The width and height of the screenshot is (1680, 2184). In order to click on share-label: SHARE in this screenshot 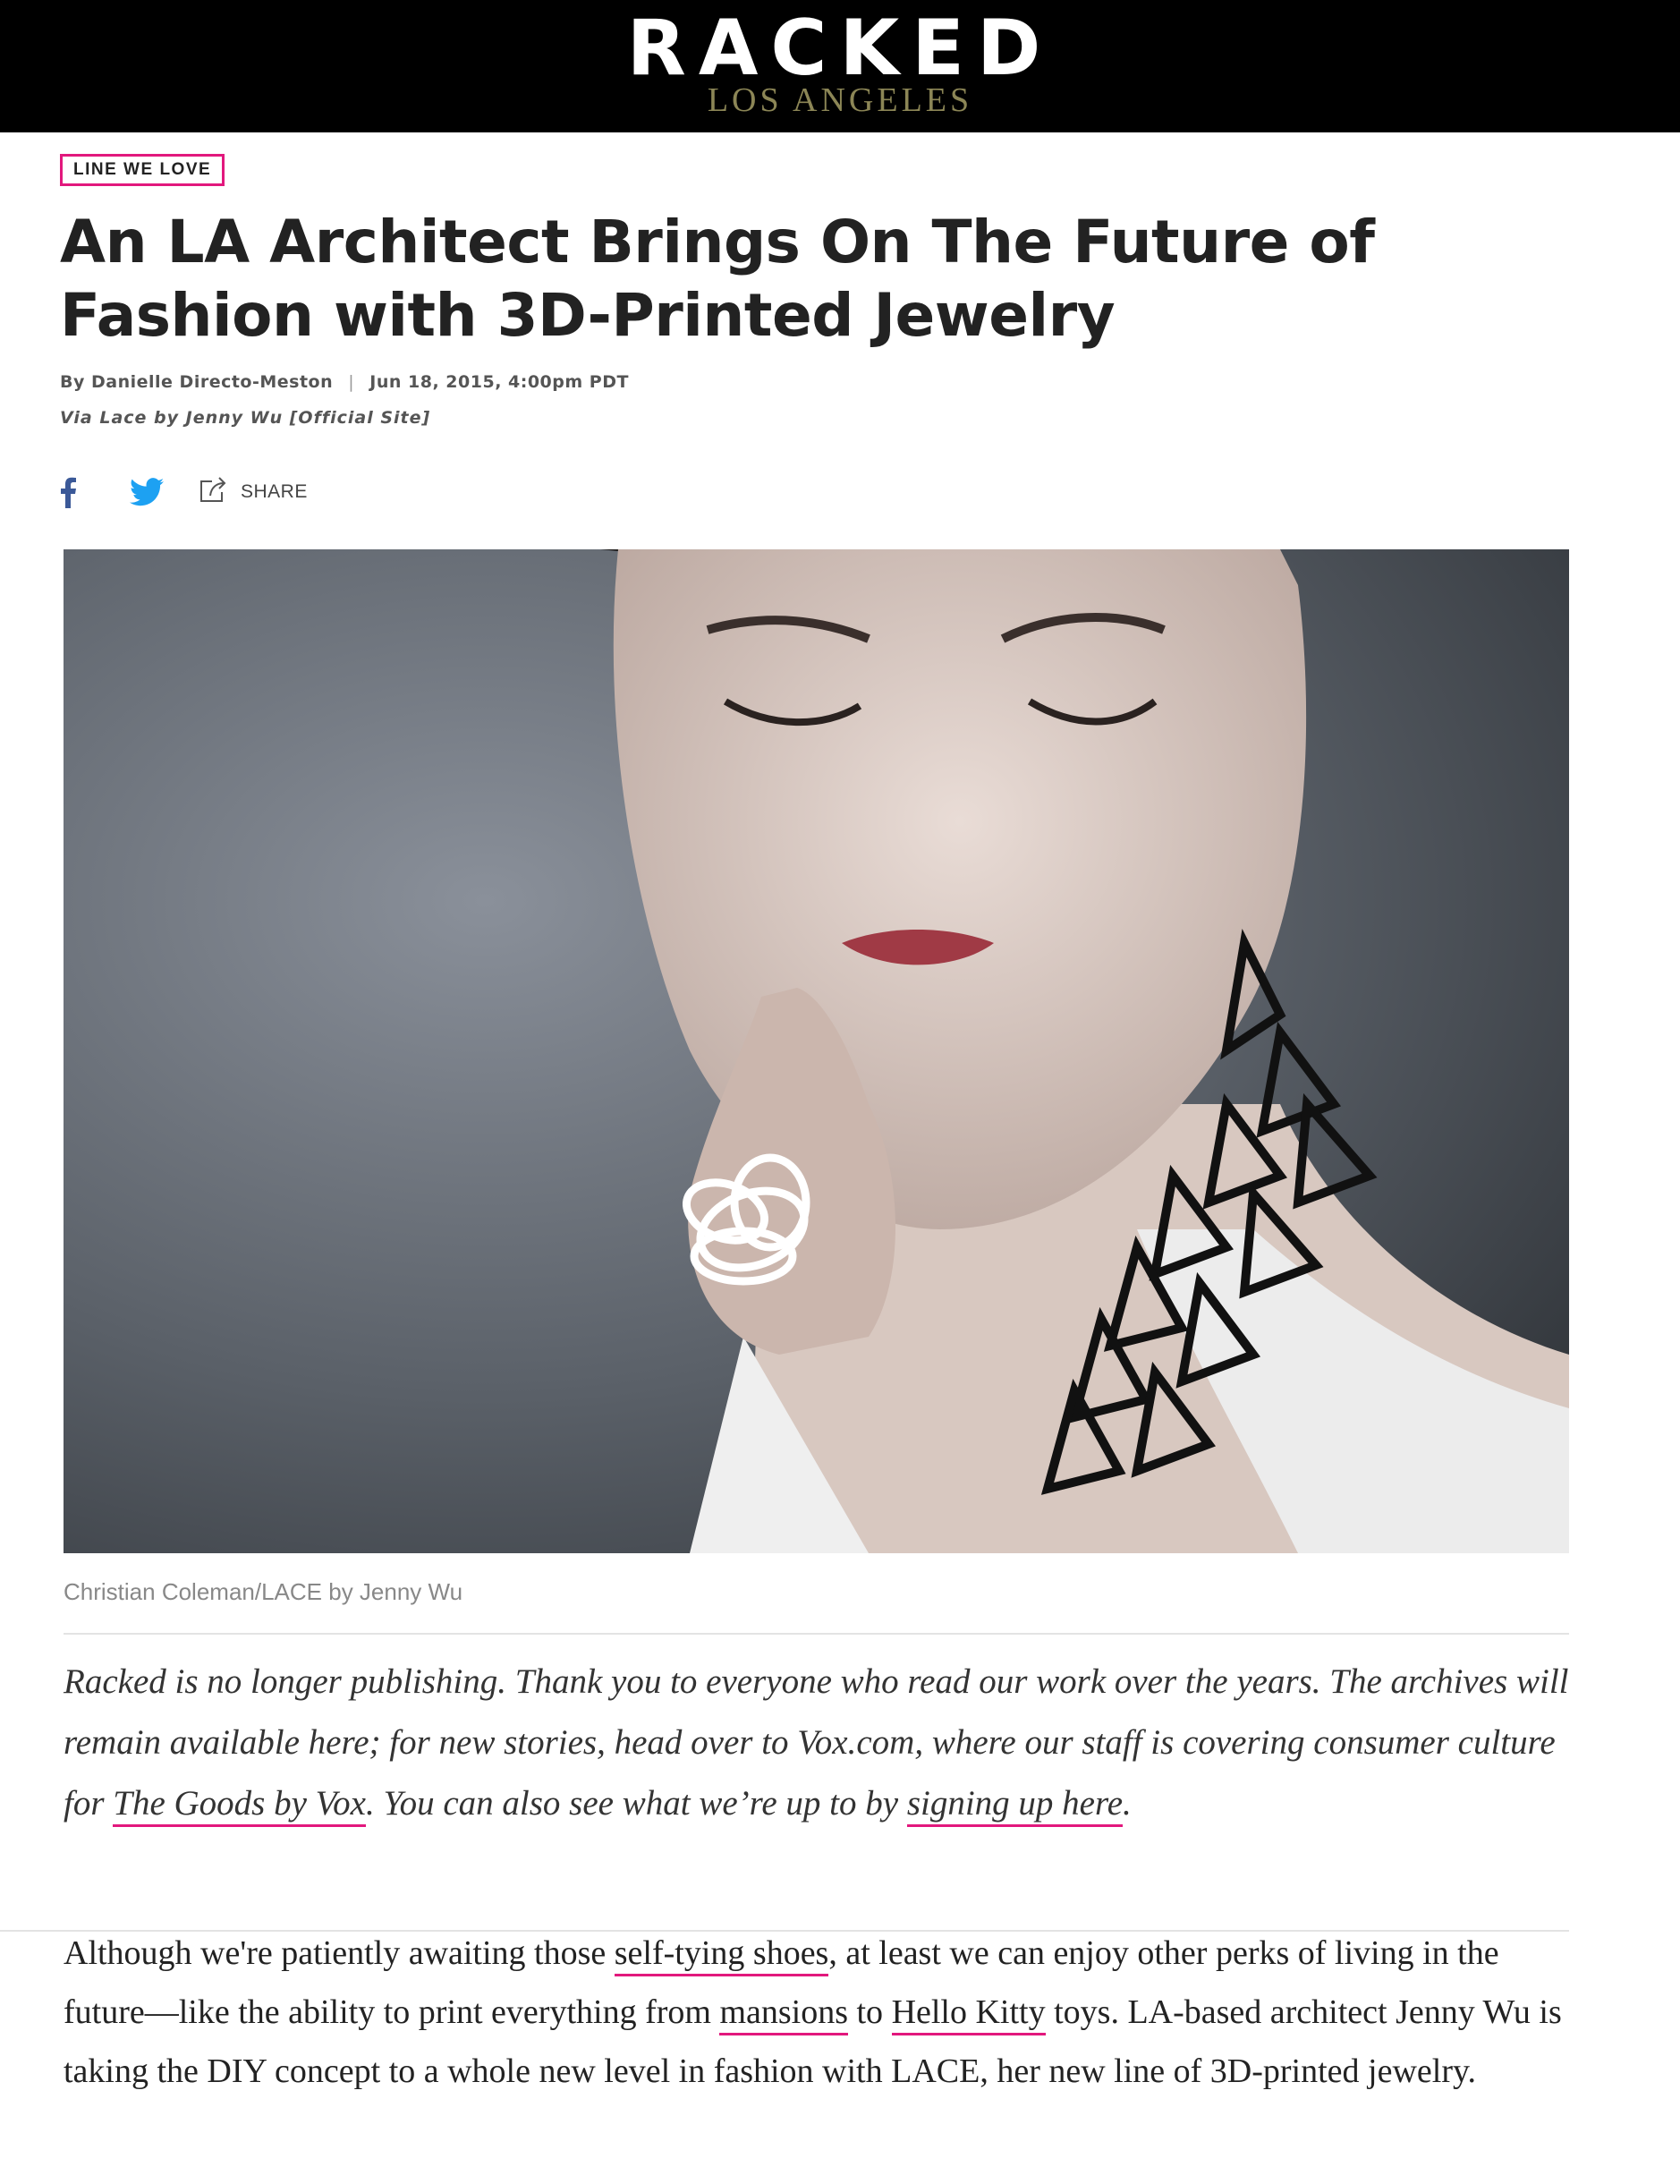, I will do `click(274, 491)`.